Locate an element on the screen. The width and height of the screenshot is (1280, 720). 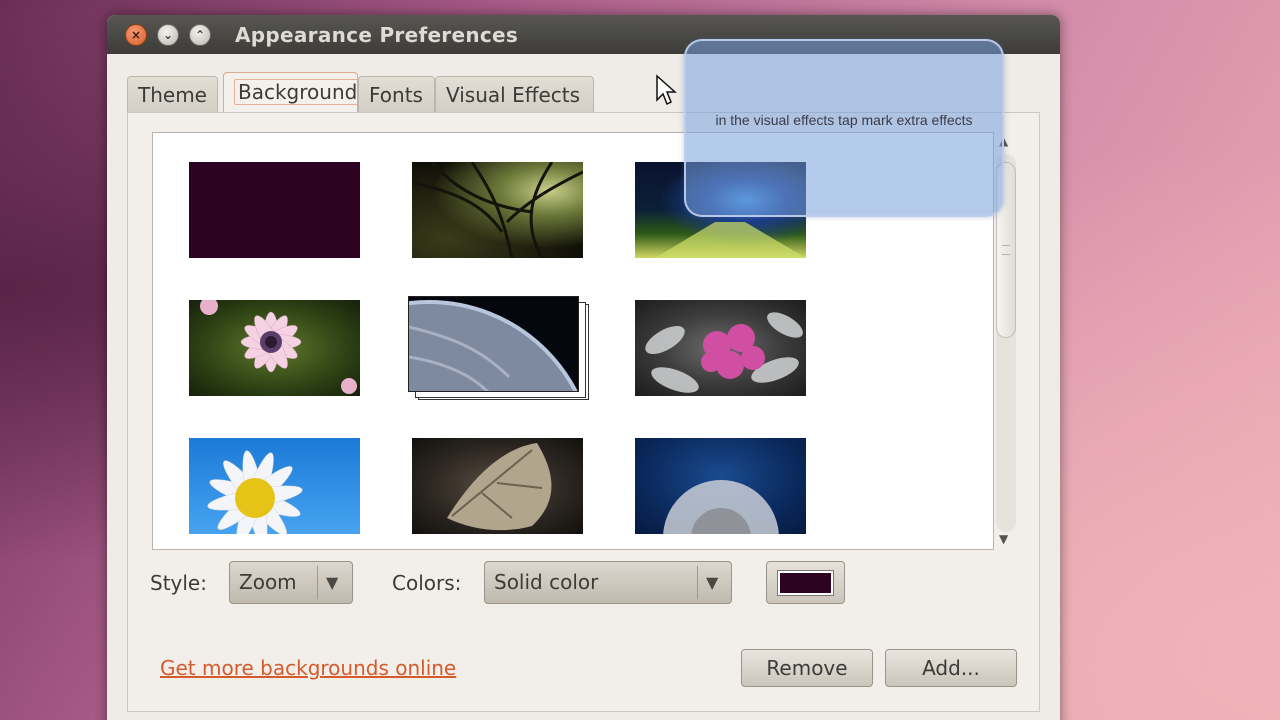
wallpaper-thumb-pink-daisy is located at coordinates (274, 346).